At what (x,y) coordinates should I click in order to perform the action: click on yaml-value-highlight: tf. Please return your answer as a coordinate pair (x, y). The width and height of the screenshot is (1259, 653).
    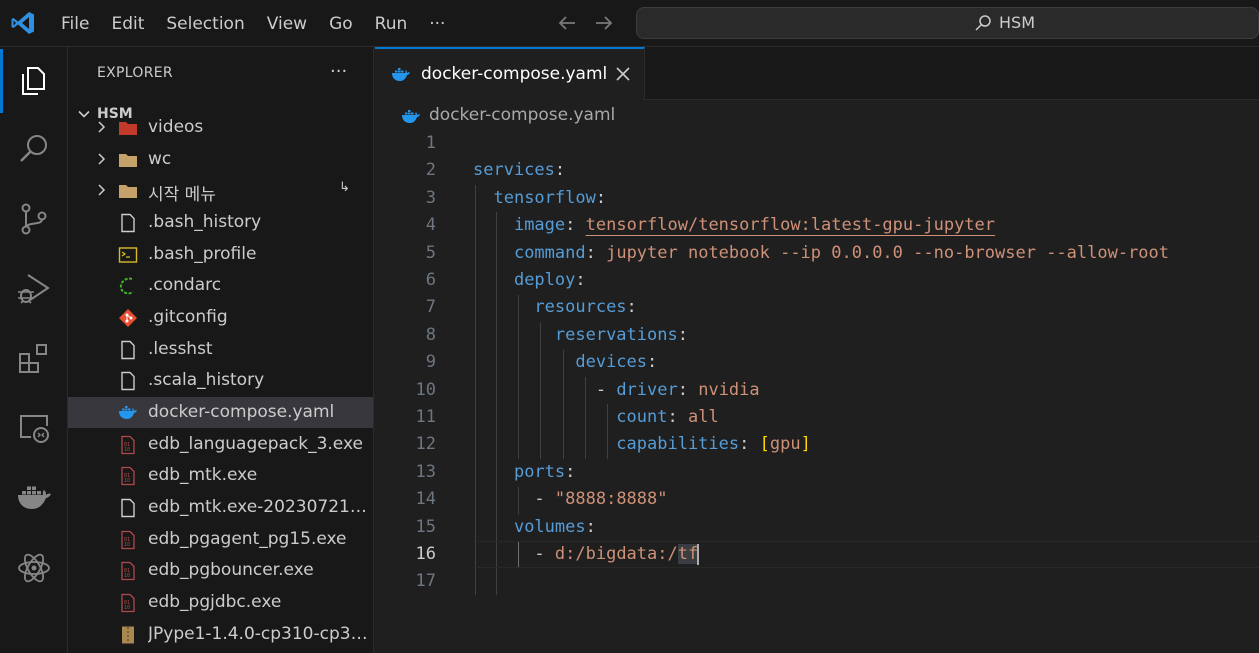
    Looking at the image, I should click on (688, 554).